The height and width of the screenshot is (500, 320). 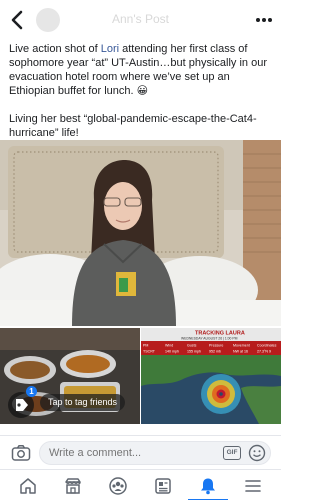 I want to click on map-col: Gusts, so click(x=192, y=346).